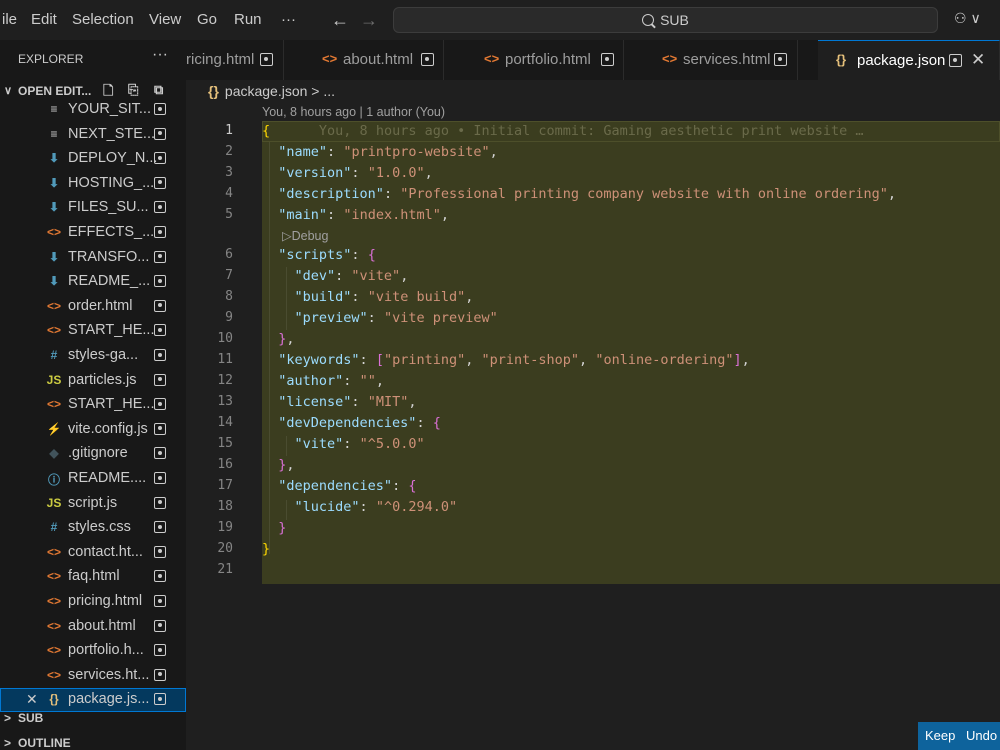 The height and width of the screenshot is (750, 1000). What do you see at coordinates (161, 89) in the screenshot?
I see `close-all-icon: ⧉` at bounding box center [161, 89].